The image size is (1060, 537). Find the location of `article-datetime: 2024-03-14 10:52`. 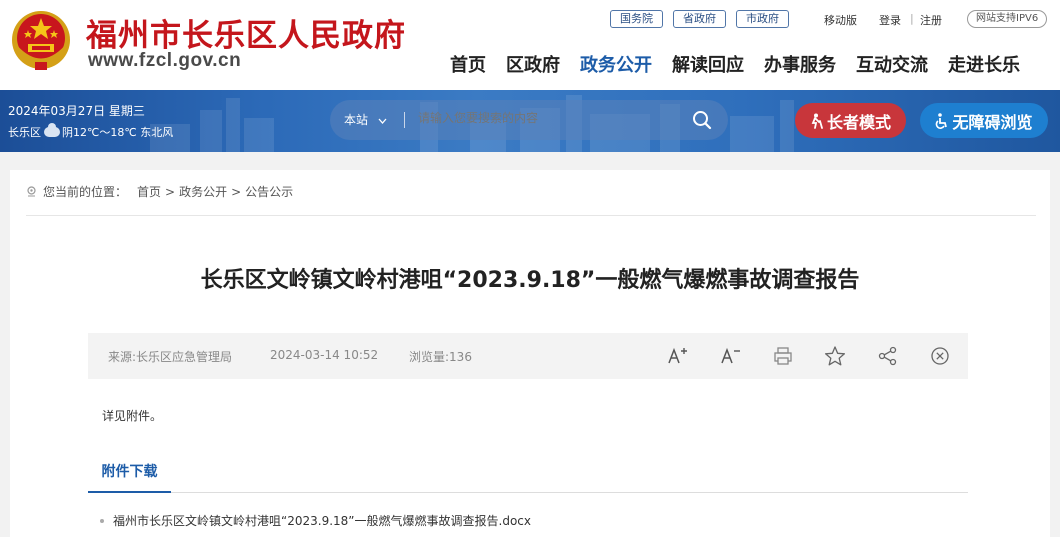

article-datetime: 2024-03-14 10:52 is located at coordinates (324, 355).